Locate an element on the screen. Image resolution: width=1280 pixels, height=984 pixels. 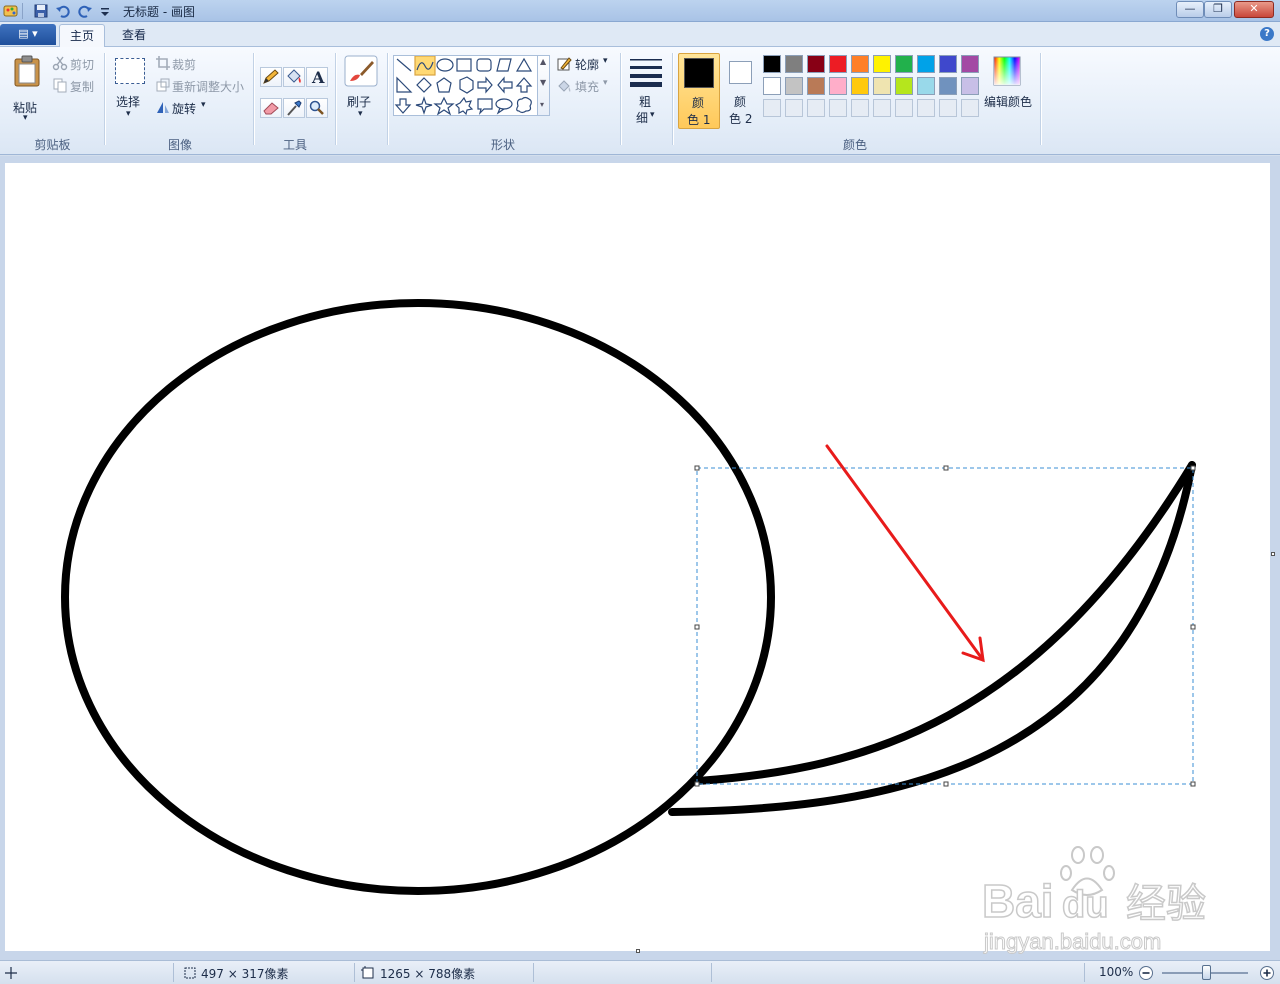
brushes-dropdown-arrow: ▾ is located at coordinates (360, 114).